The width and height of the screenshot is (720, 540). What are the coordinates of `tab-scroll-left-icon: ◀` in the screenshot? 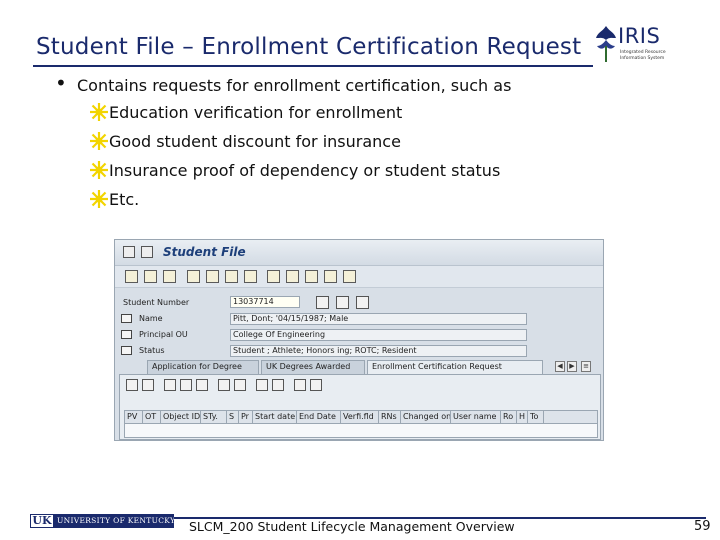 It's located at (560, 366).